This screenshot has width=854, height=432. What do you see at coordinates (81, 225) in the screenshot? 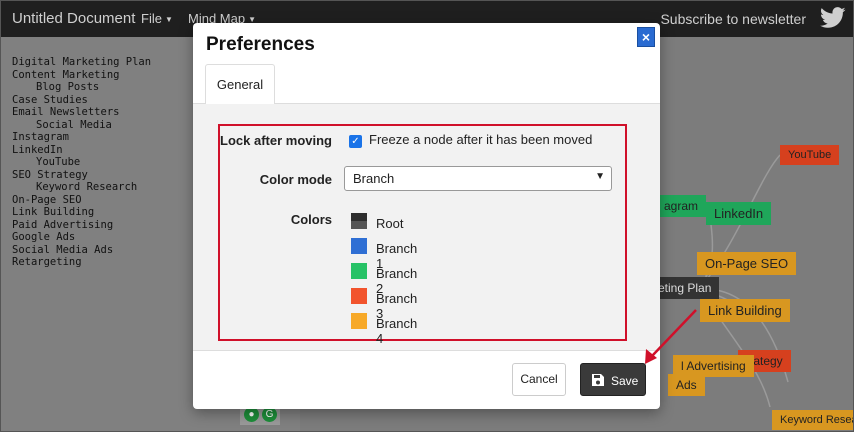
I see `outline-item: Paid Advertising` at bounding box center [81, 225].